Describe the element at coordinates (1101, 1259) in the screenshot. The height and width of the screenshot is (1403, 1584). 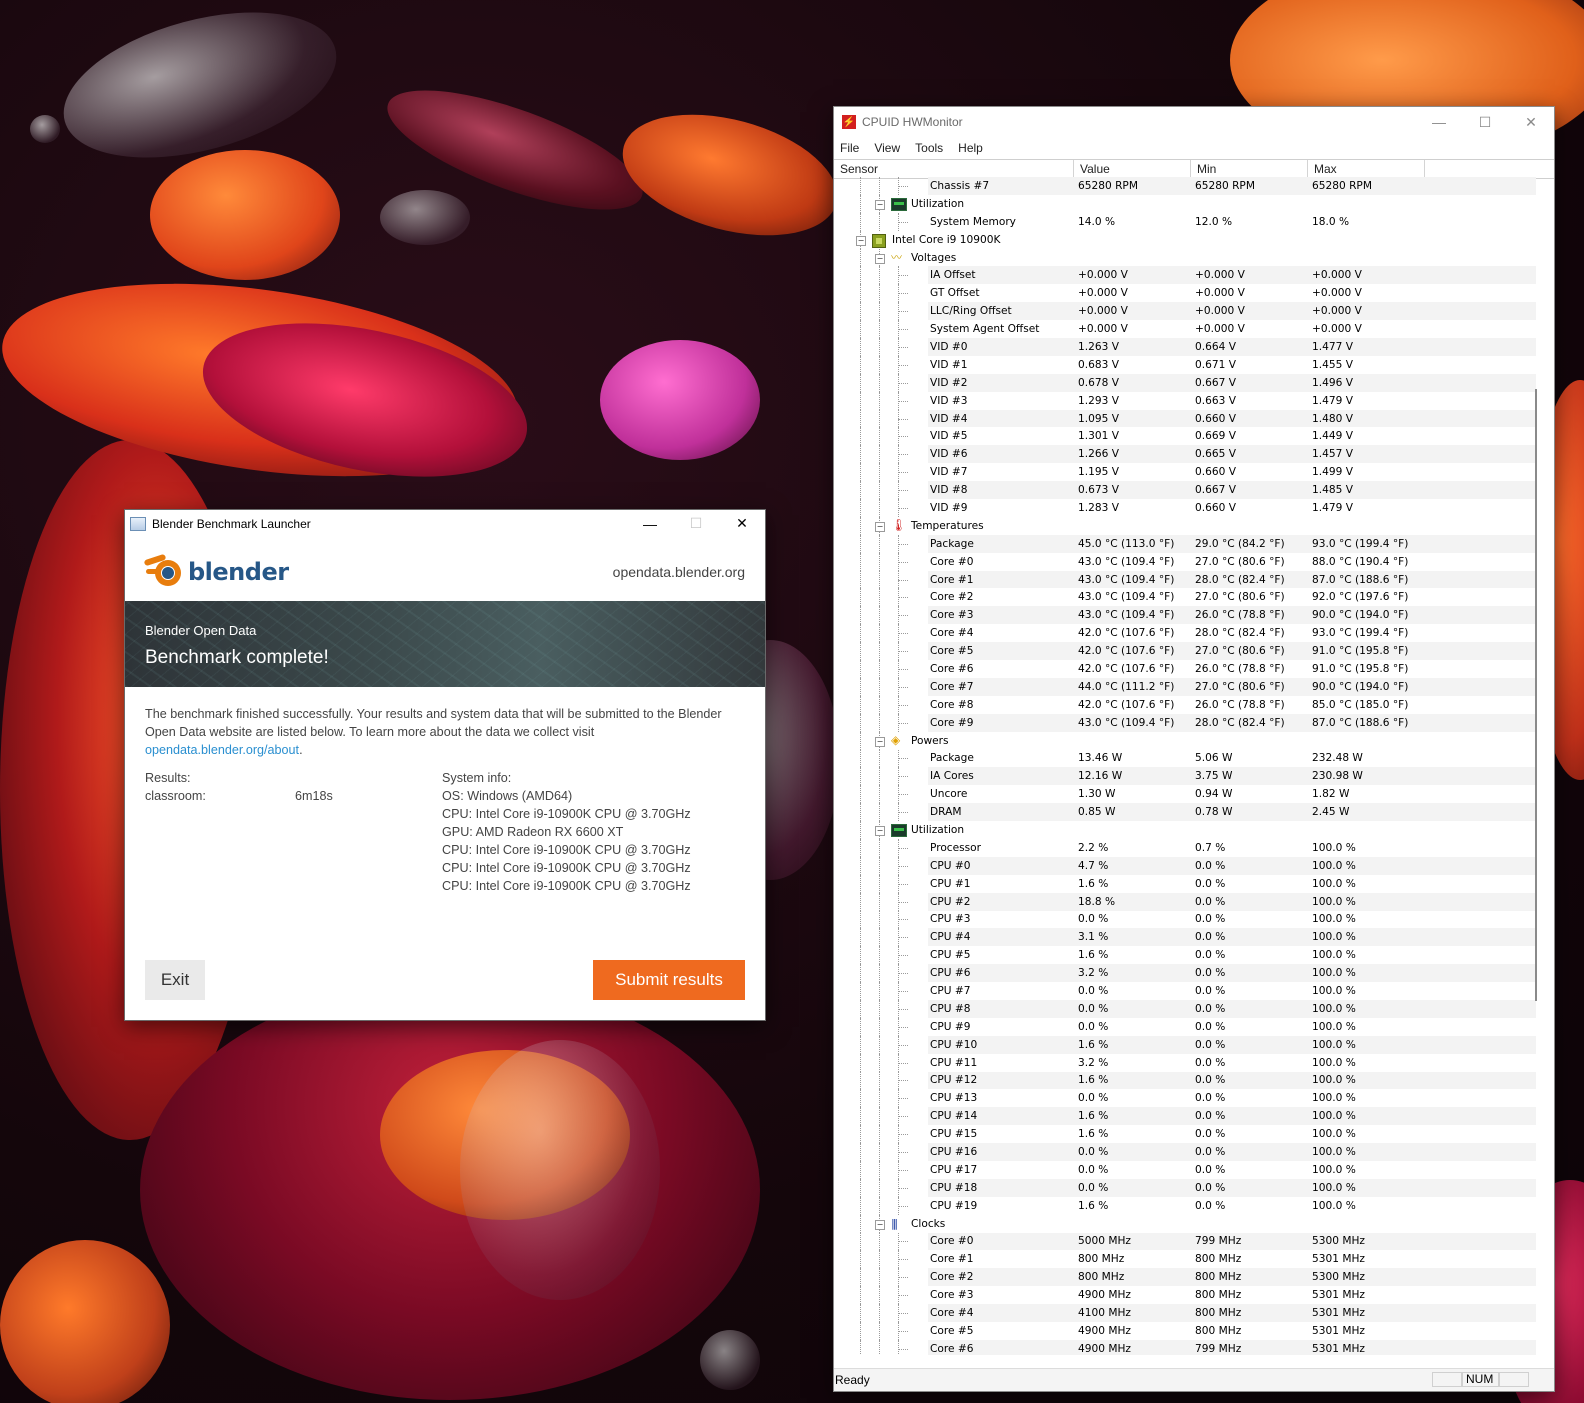
I see `sensor-value: 800 MHz` at that location.